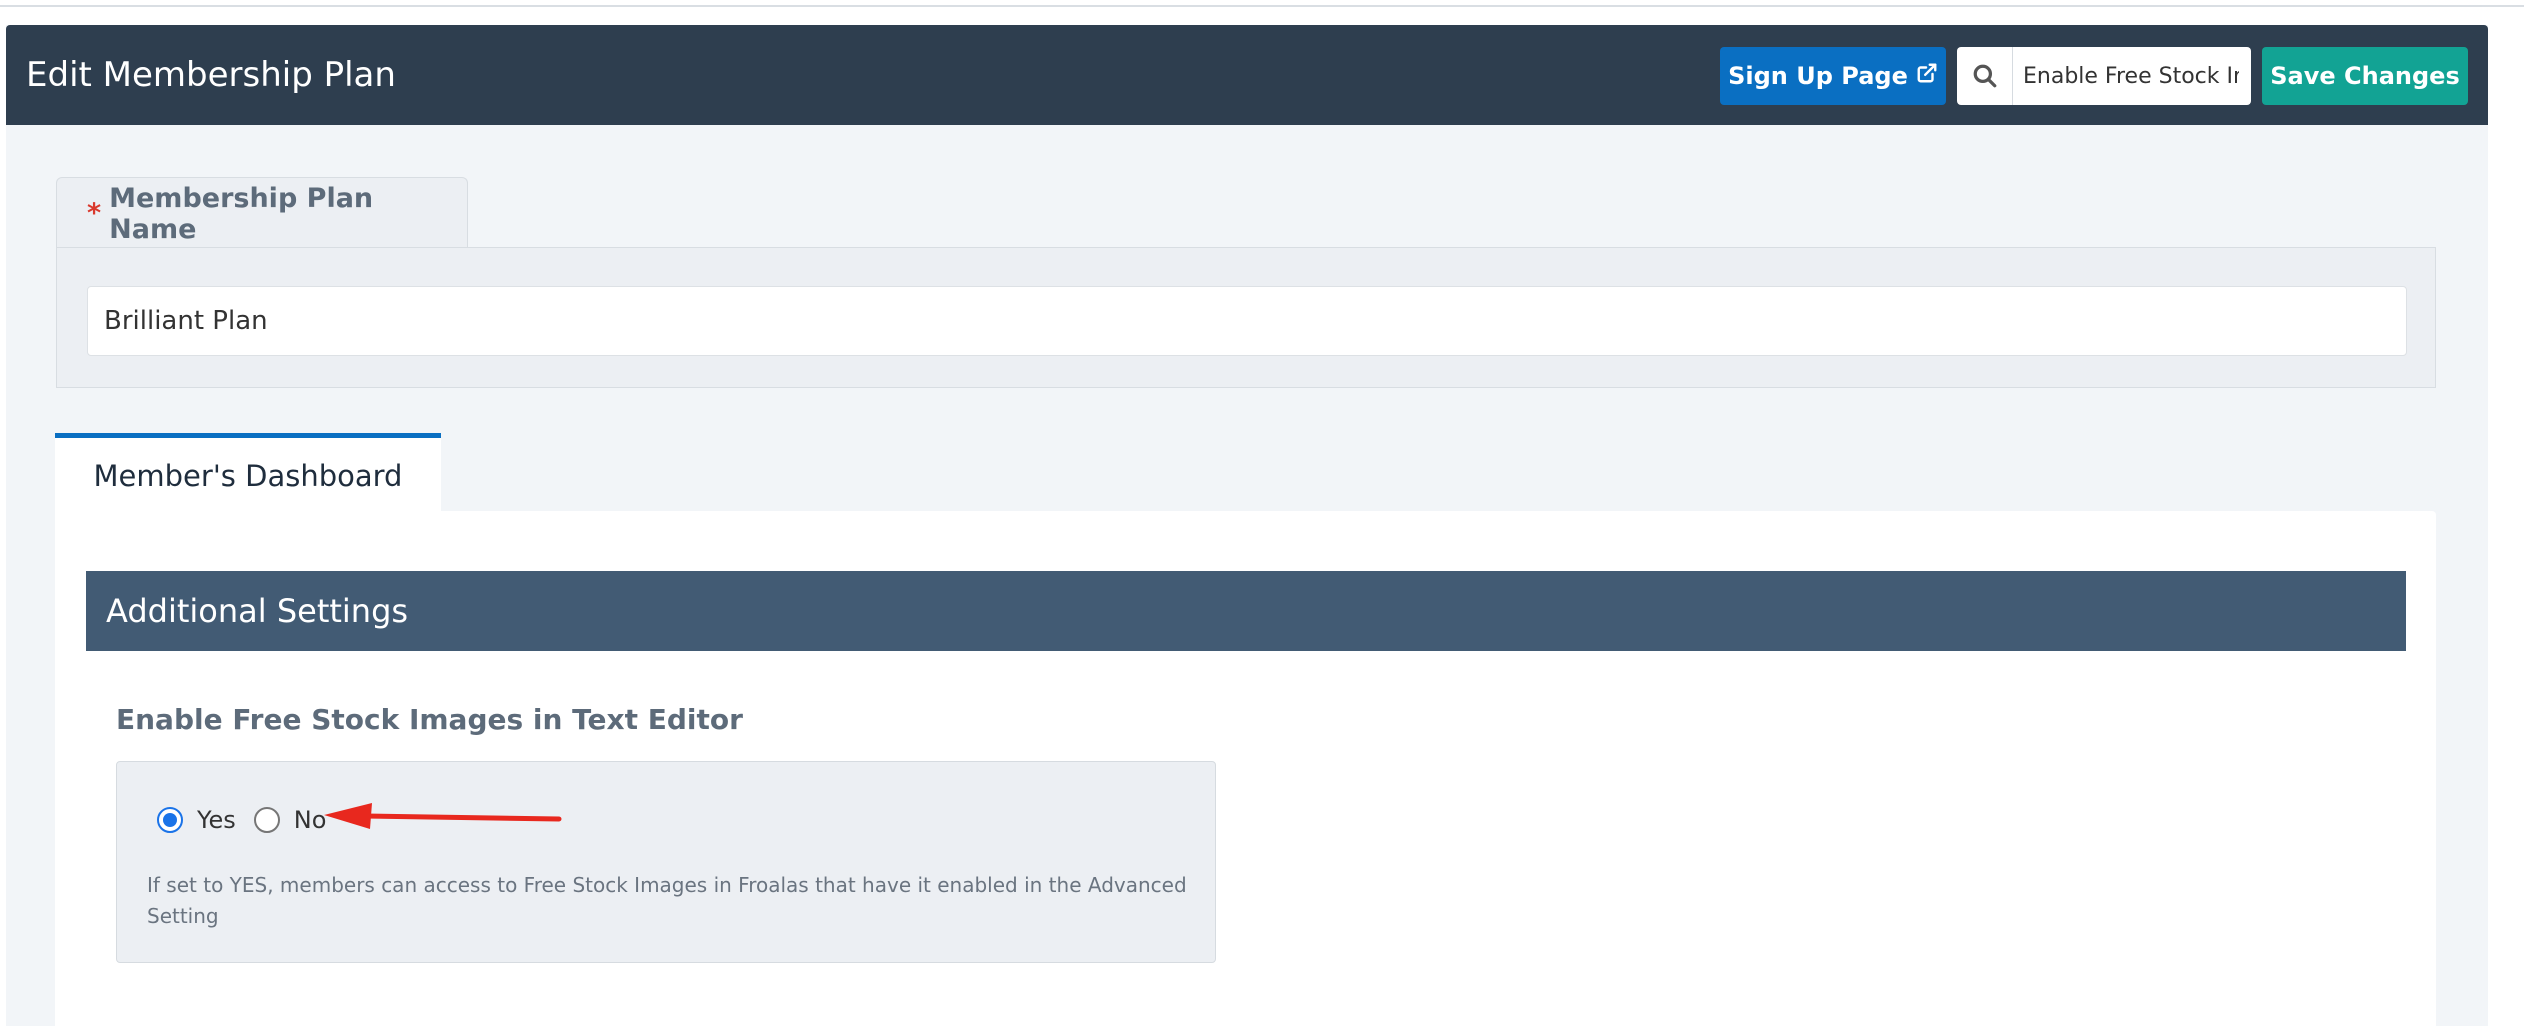  Describe the element at coordinates (211, 75) in the screenshot. I see `page-title: Edit Membership Plan` at that location.